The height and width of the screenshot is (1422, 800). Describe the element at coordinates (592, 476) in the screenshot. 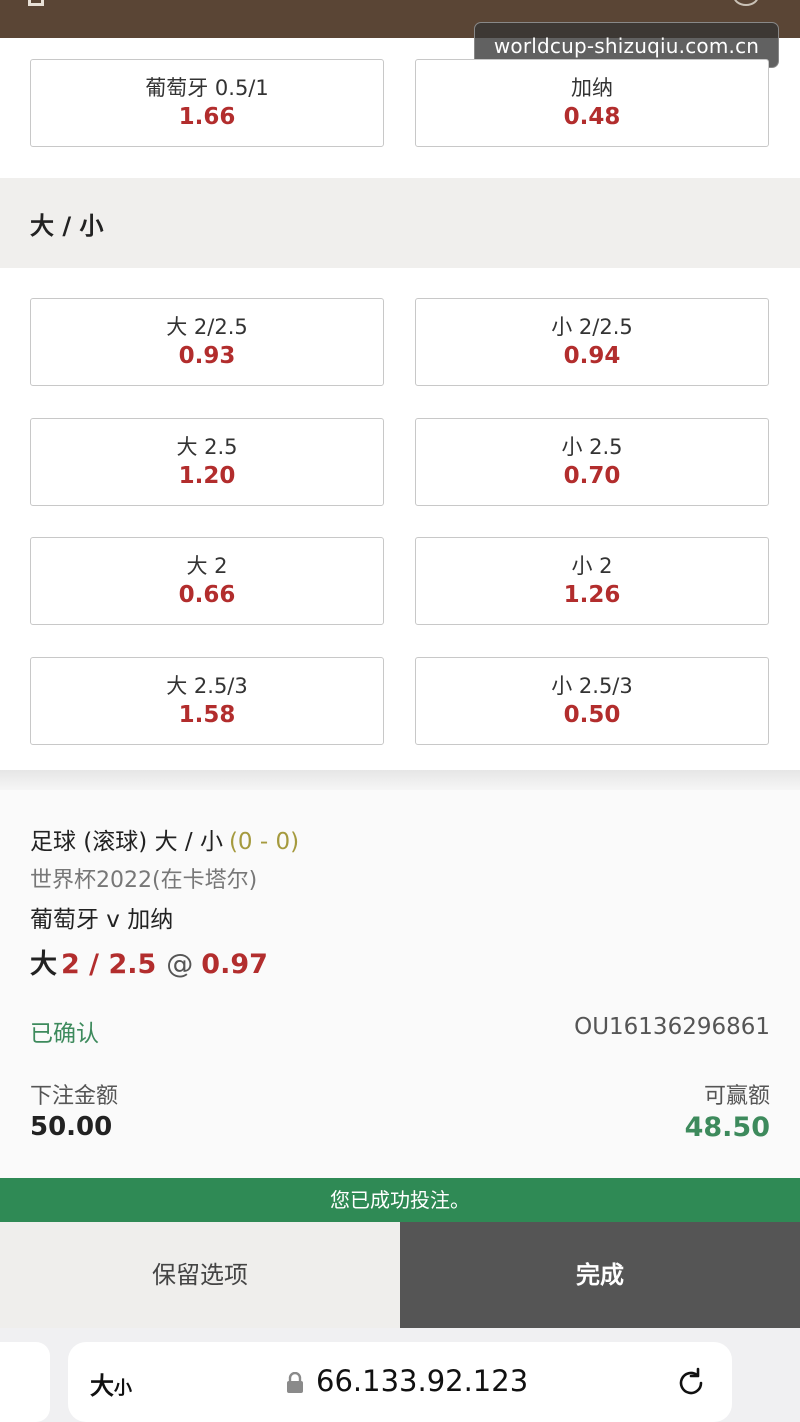

I see `odds-value: 0.70` at that location.